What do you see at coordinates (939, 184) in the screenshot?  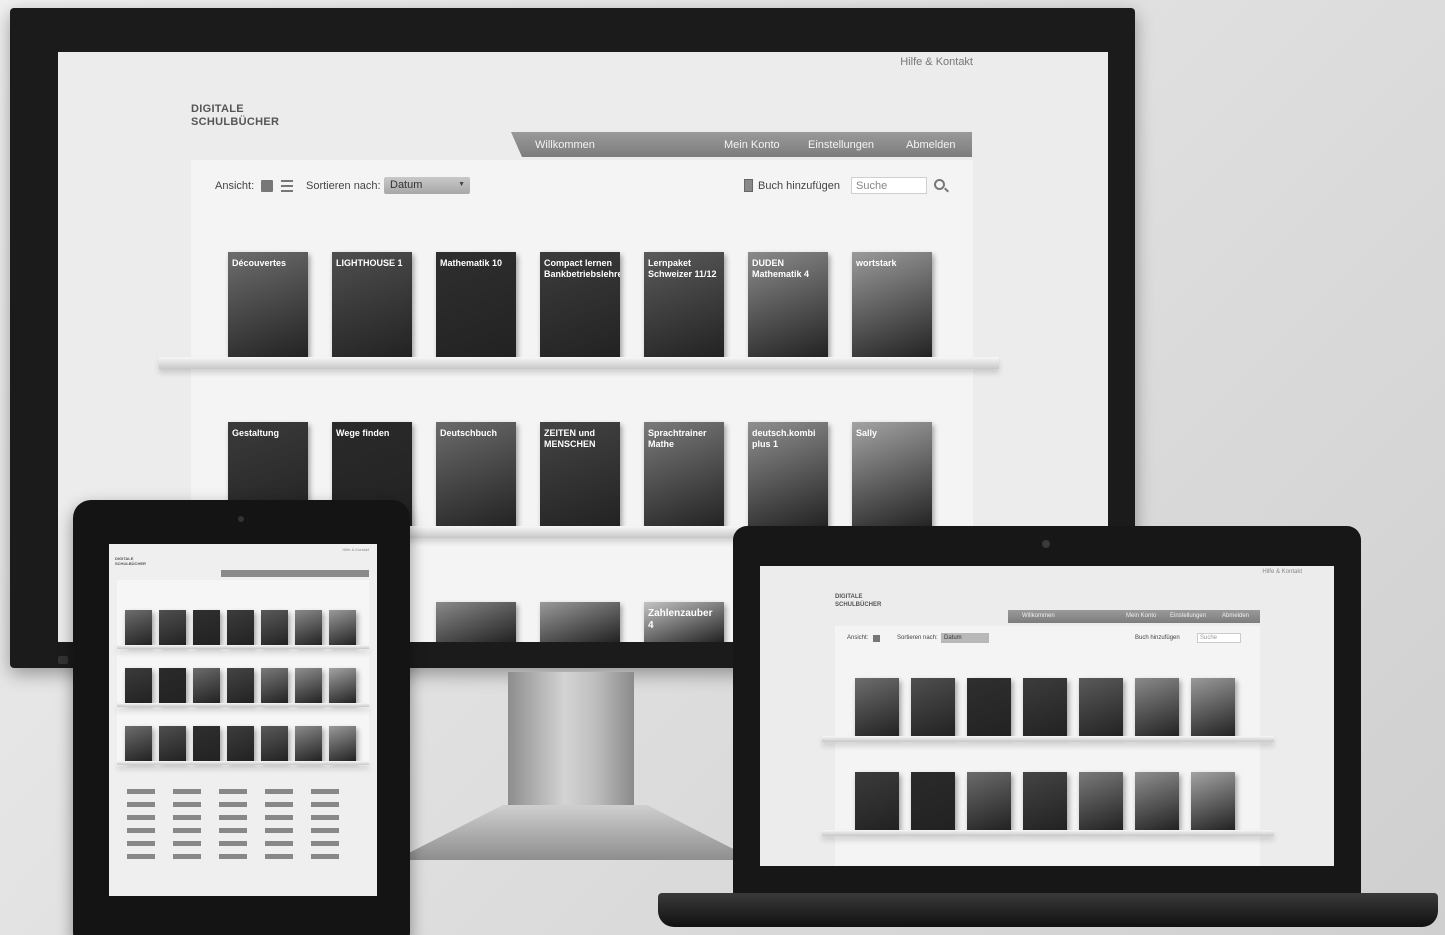 I see `search-icon` at bounding box center [939, 184].